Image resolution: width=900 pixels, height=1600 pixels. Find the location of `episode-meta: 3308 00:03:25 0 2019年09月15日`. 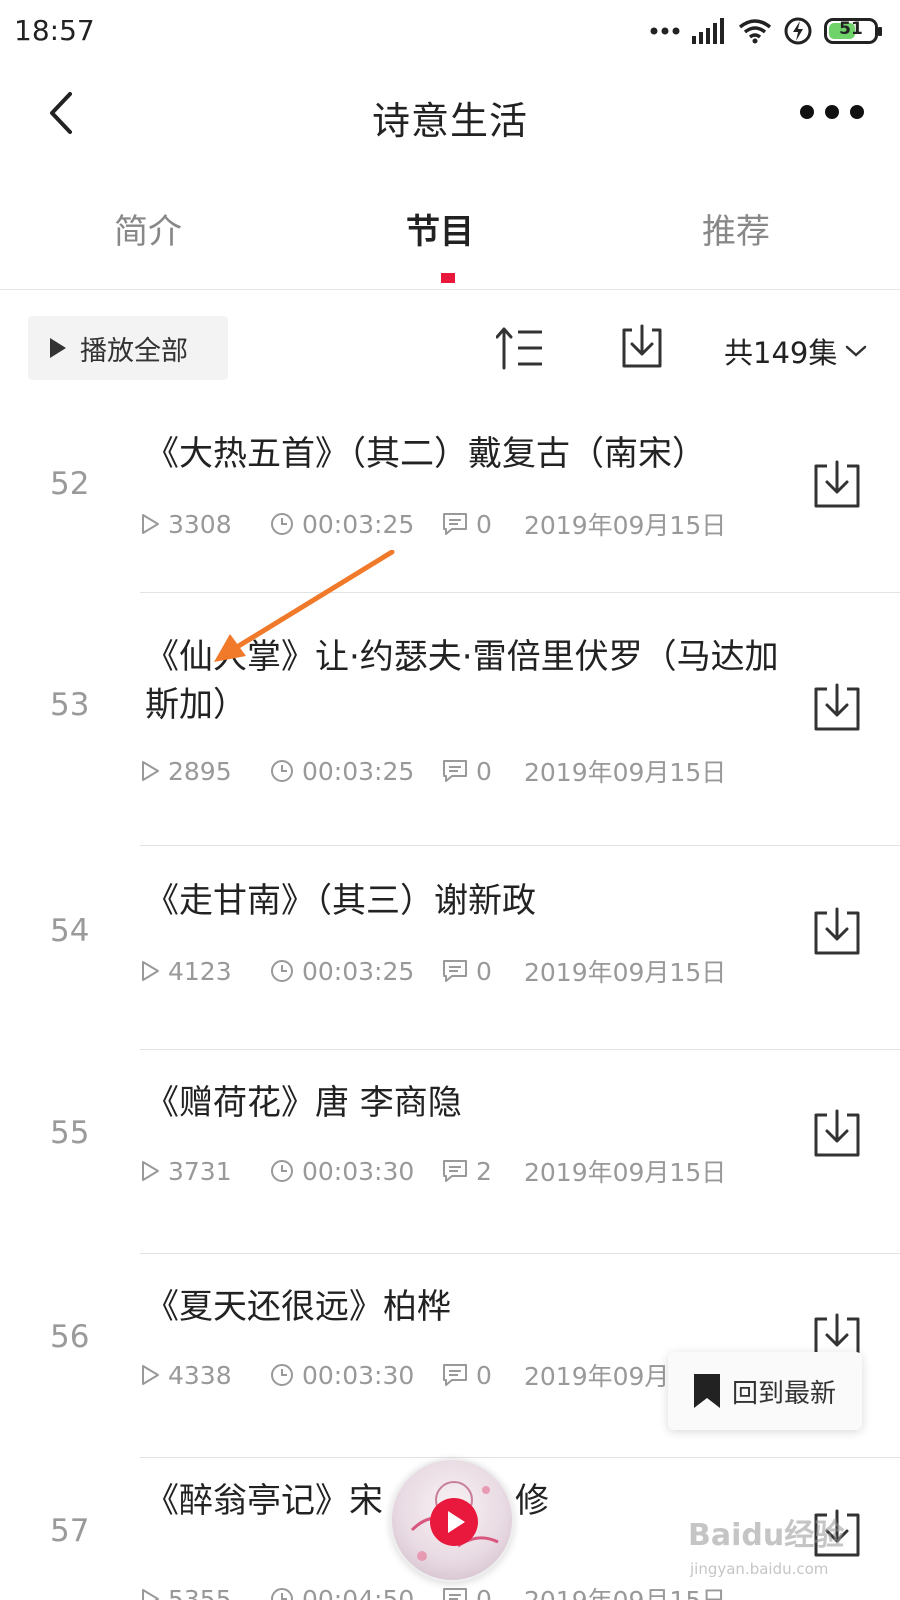

episode-meta: 3308 00:03:25 0 2019年09月15日 is located at coordinates (433, 524).